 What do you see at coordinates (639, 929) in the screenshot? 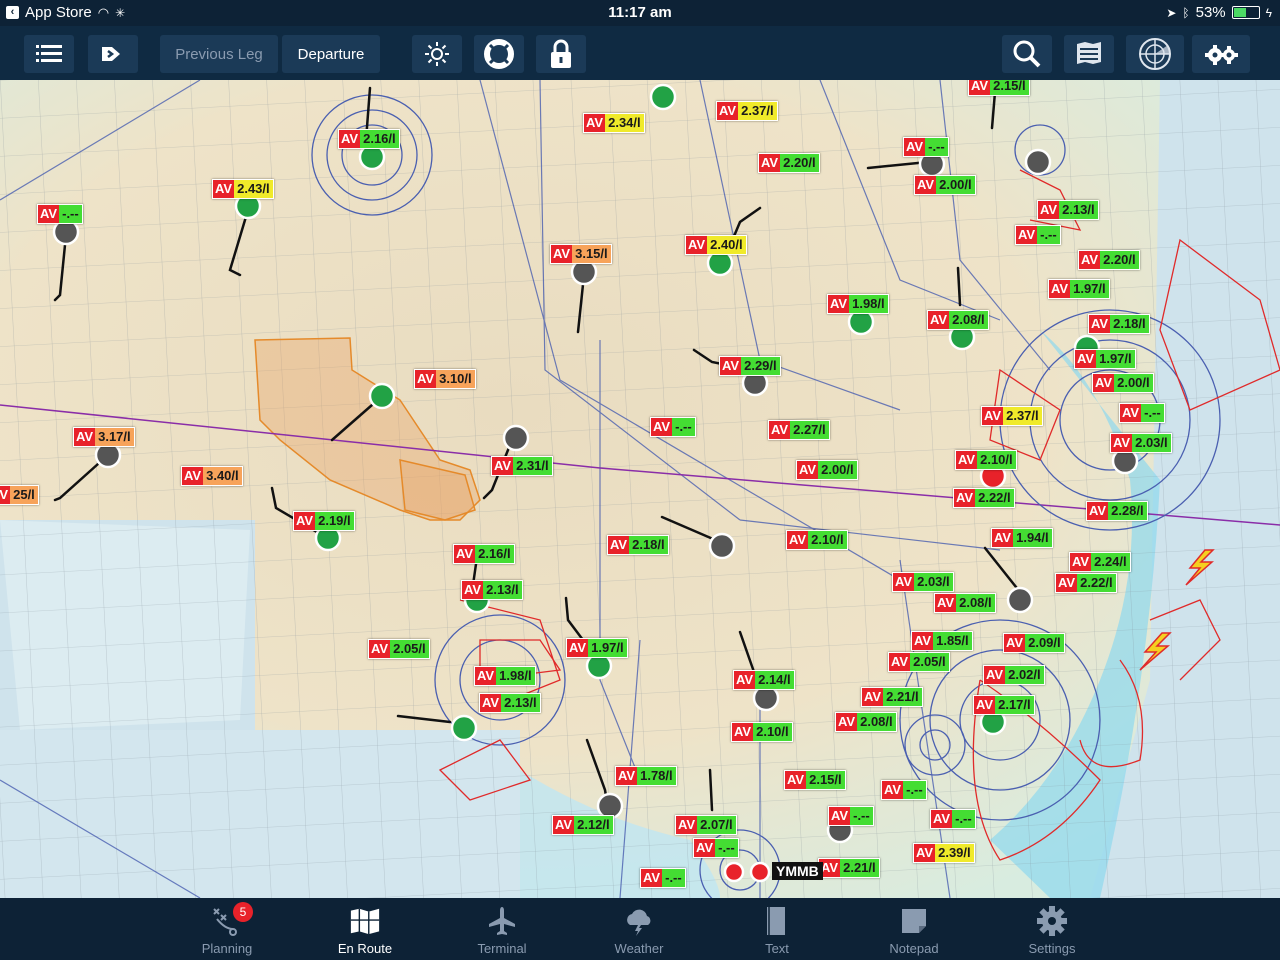
I see `tab-weather: Weather` at bounding box center [639, 929].